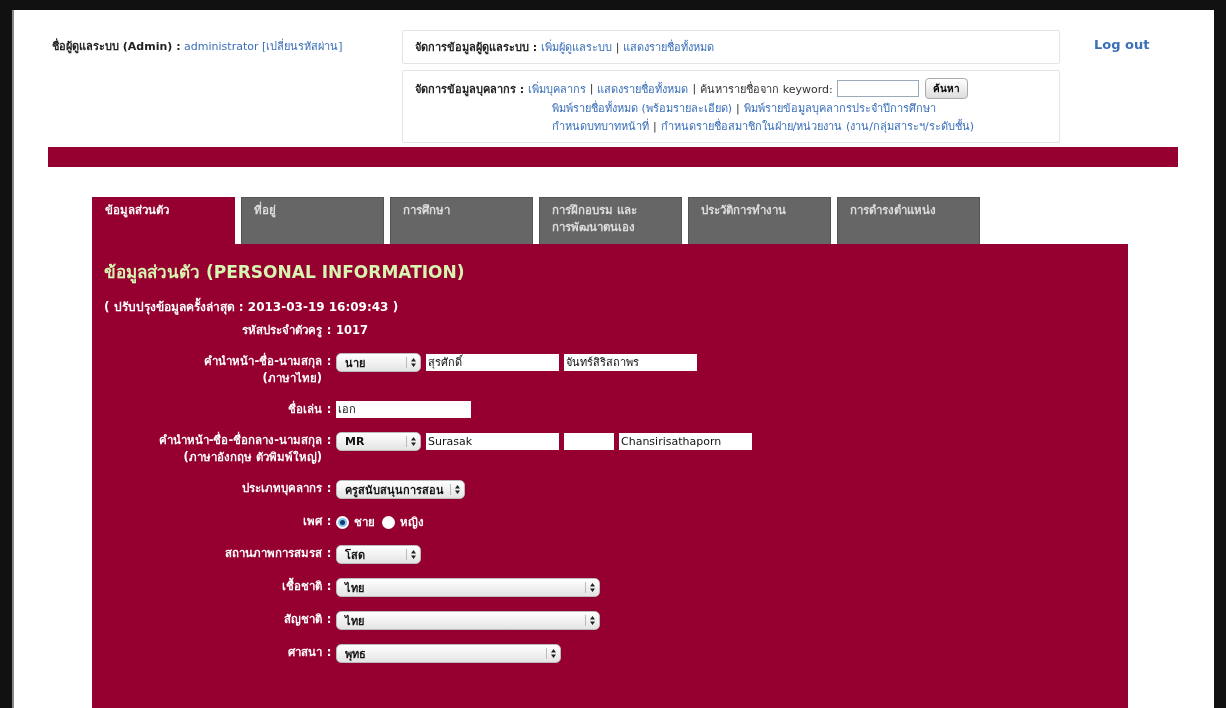 Image resolution: width=1226 pixels, height=708 pixels. What do you see at coordinates (470, 89) in the screenshot?
I see `menu-label: จัดการข้อมูลบุคลากร :` at bounding box center [470, 89].